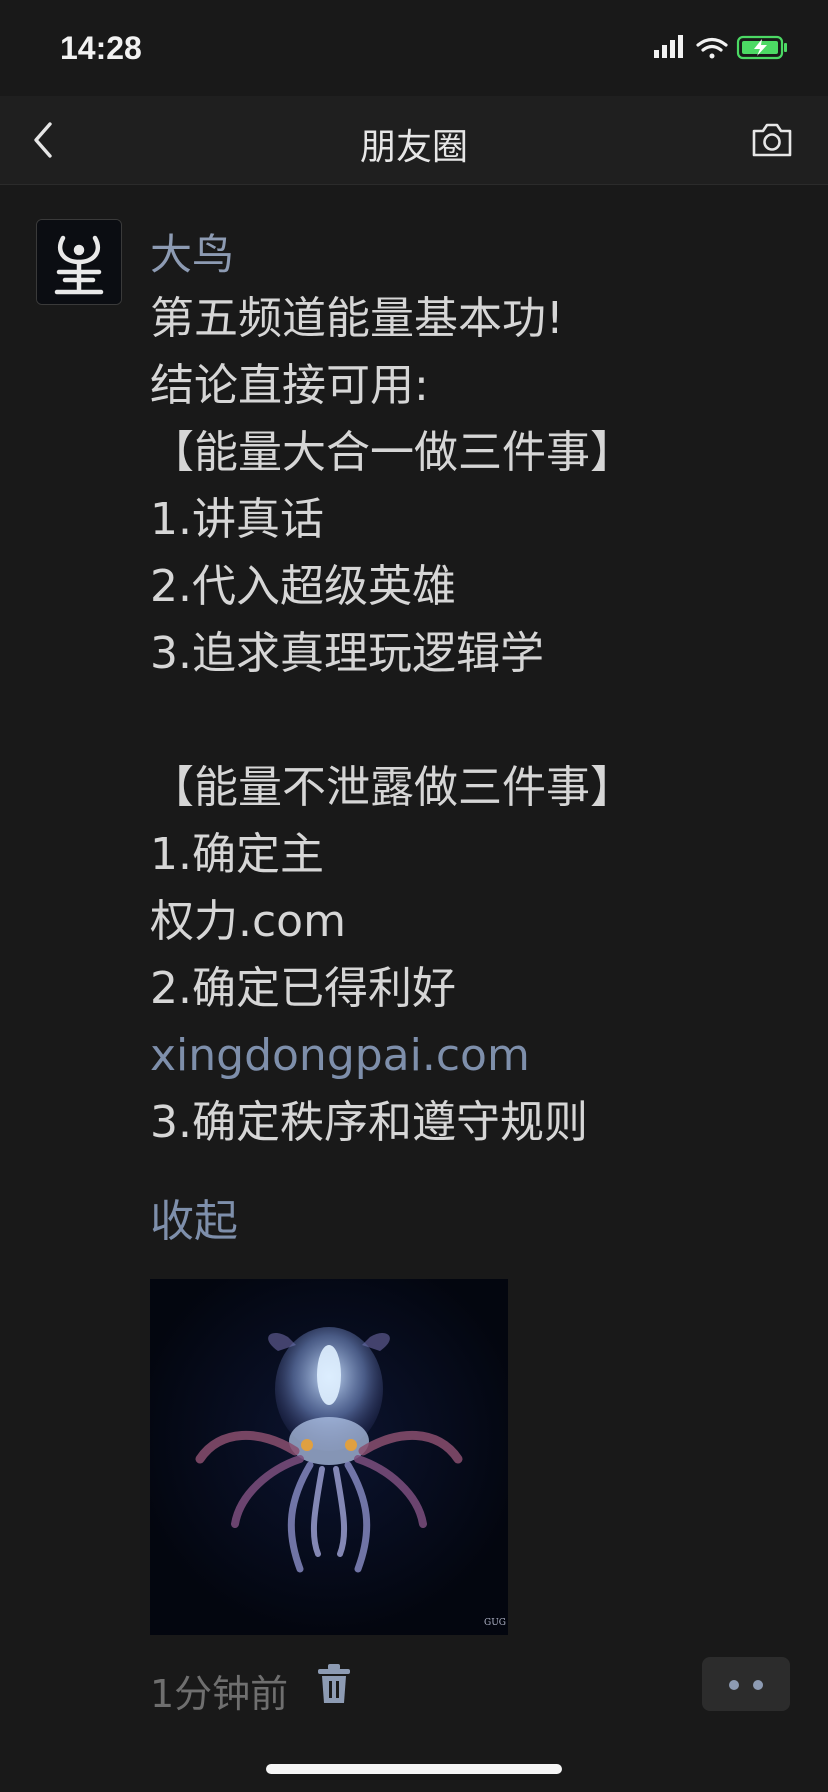 The width and height of the screenshot is (828, 1792). I want to click on post-line: 1.确定主, so click(237, 854).